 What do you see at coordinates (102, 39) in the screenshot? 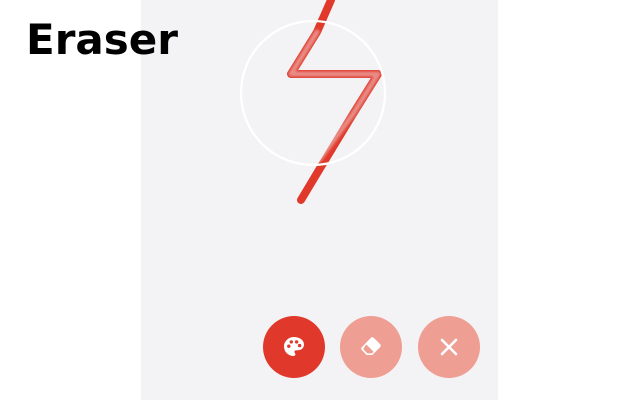
I see `page-title: Eraser` at bounding box center [102, 39].